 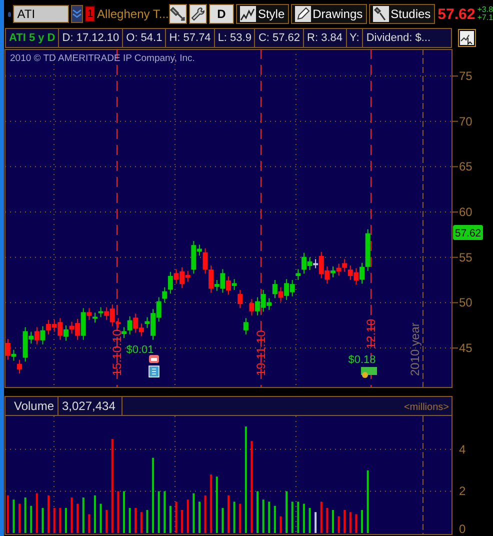 I want to click on price-axis-label: 75, so click(x=465, y=76).